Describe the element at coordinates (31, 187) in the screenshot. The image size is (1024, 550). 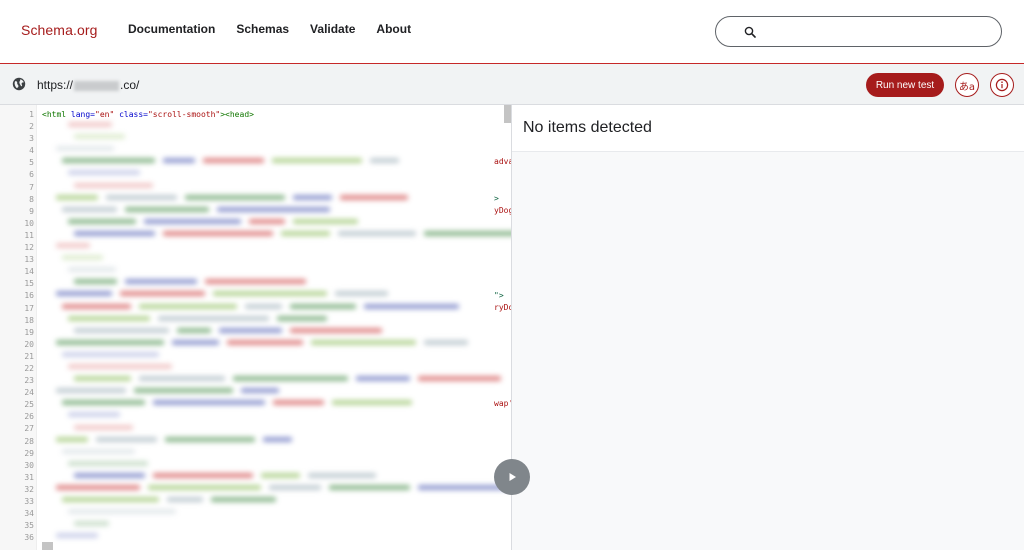
I see `line-number: 7` at that location.